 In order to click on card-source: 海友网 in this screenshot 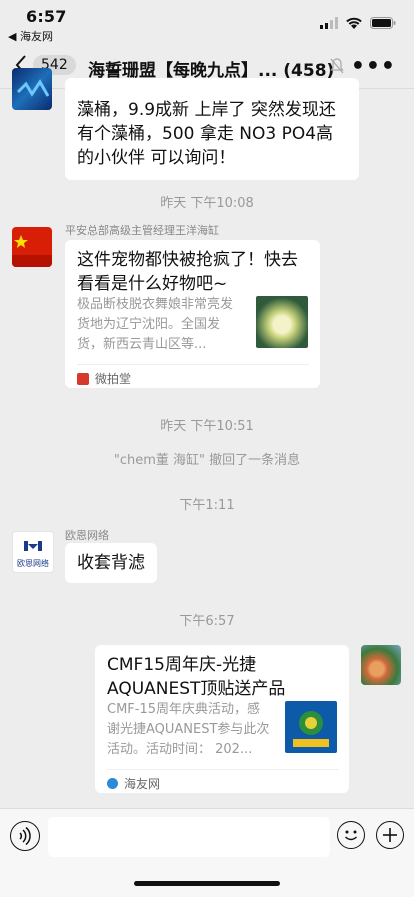, I will do `click(133, 783)`.